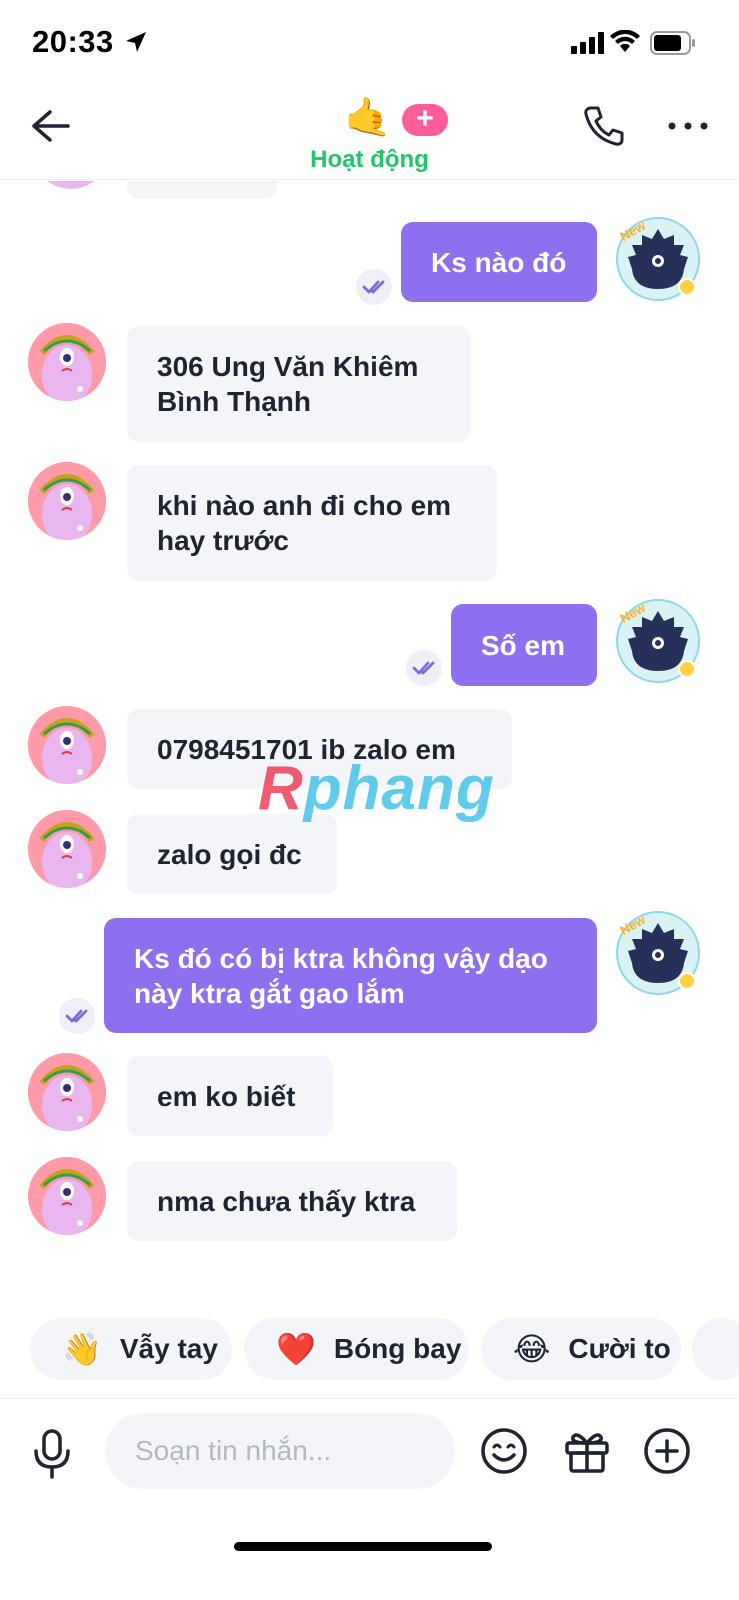 The image size is (739, 1600). Describe the element at coordinates (50, 126) in the screenshot. I see `back-button` at that location.